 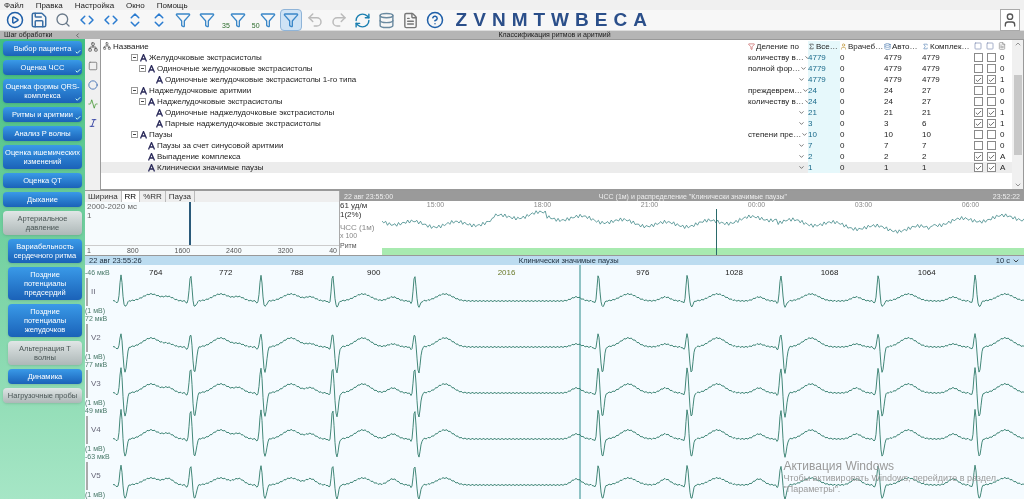 What do you see at coordinates (15, 20) in the screenshot?
I see `play-icon` at bounding box center [15, 20].